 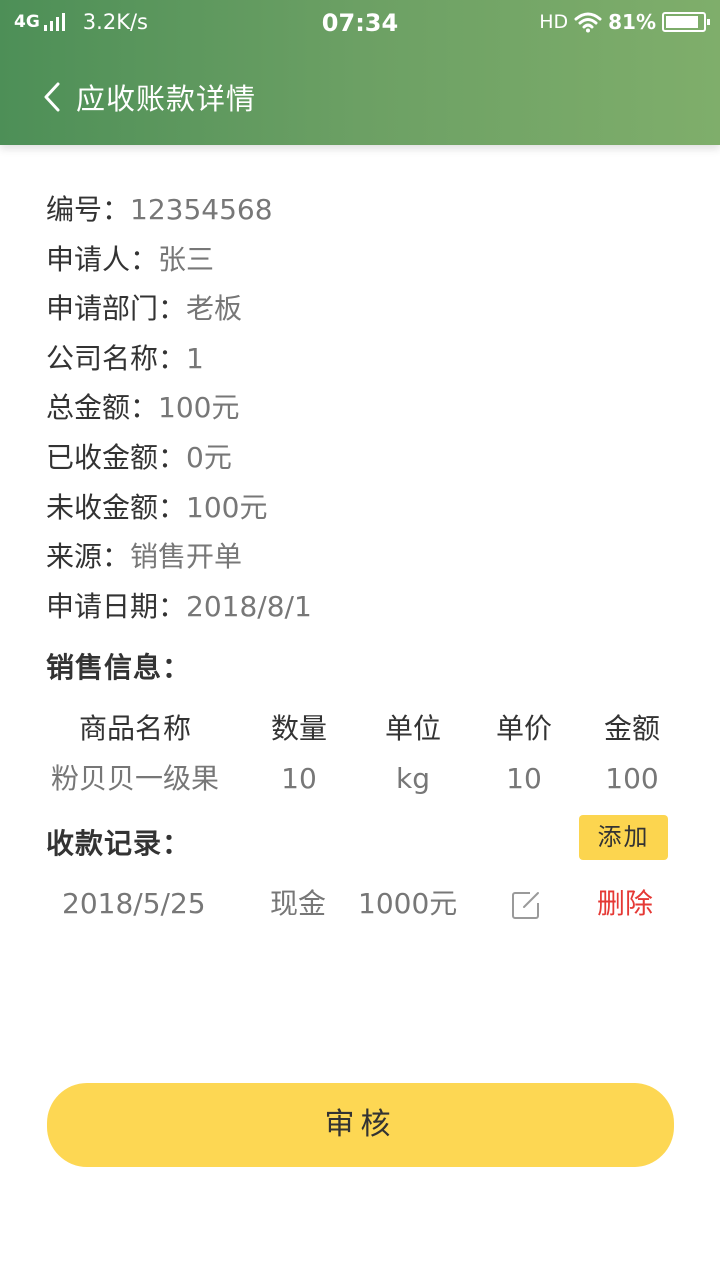 I want to click on edit-icon, so click(x=526, y=905).